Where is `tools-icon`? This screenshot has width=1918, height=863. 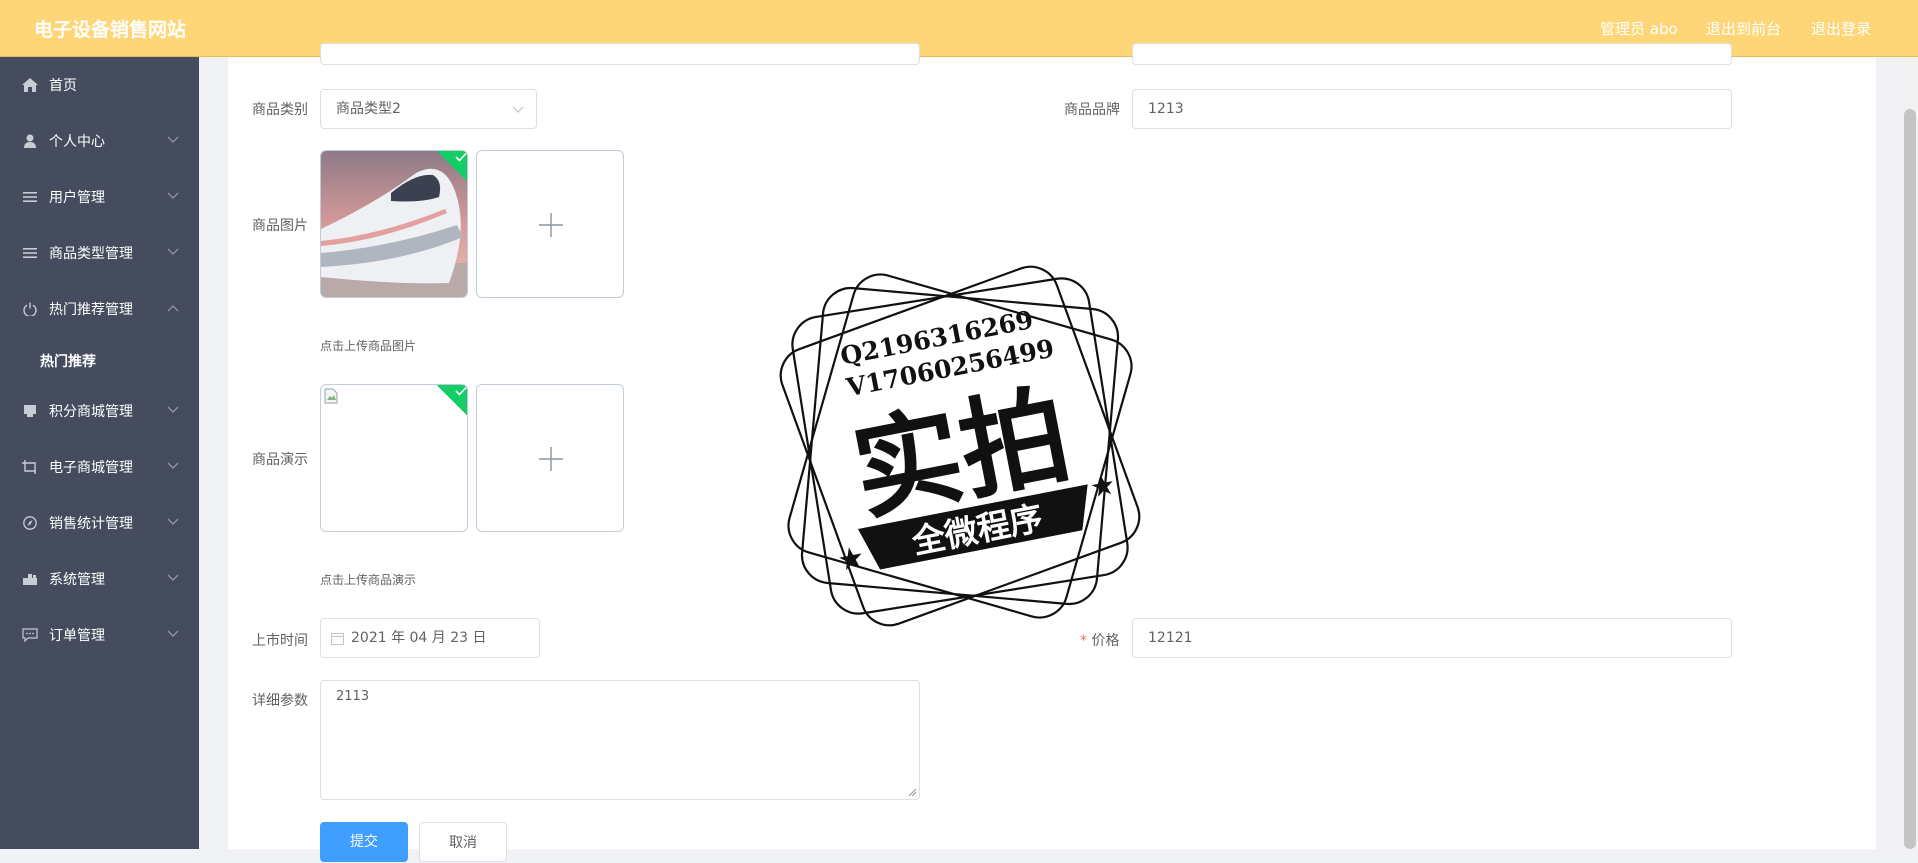
tools-icon is located at coordinates (30, 579).